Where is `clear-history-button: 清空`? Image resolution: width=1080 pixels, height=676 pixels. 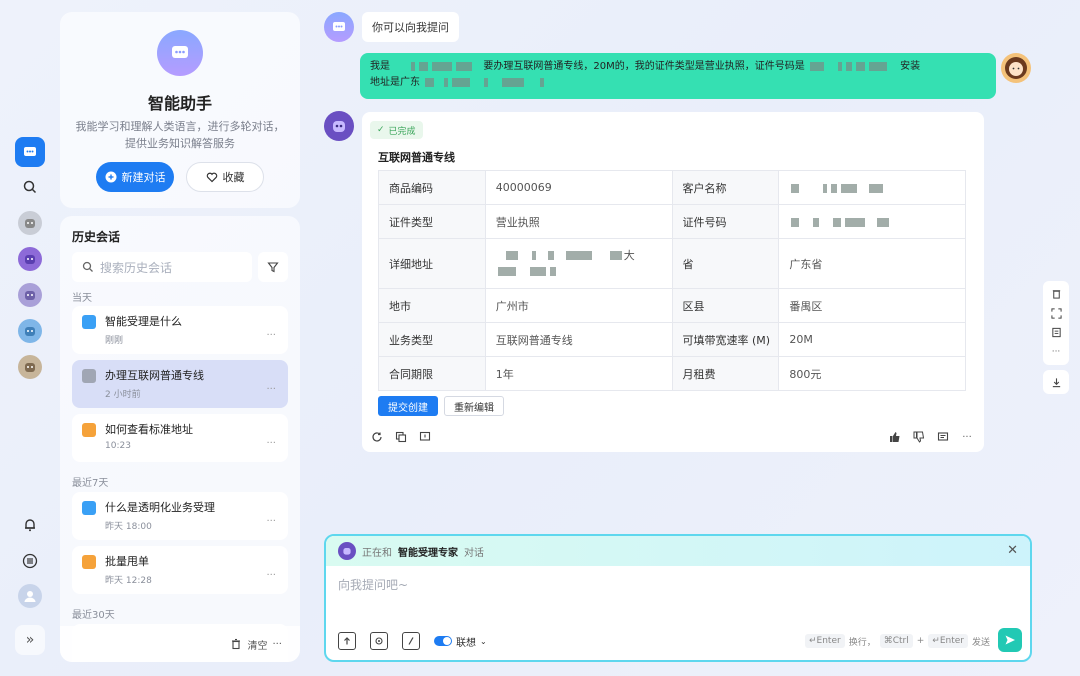
clear-history-button: 清空 is located at coordinates (257, 644).